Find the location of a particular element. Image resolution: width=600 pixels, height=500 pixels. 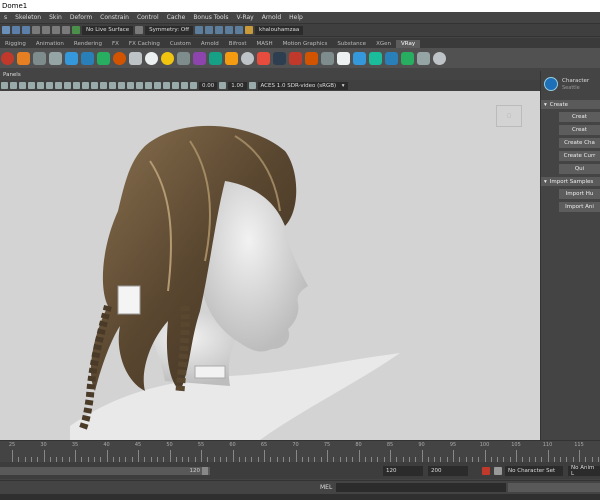

menu-item-skin: Skin is located at coordinates (55, 17).